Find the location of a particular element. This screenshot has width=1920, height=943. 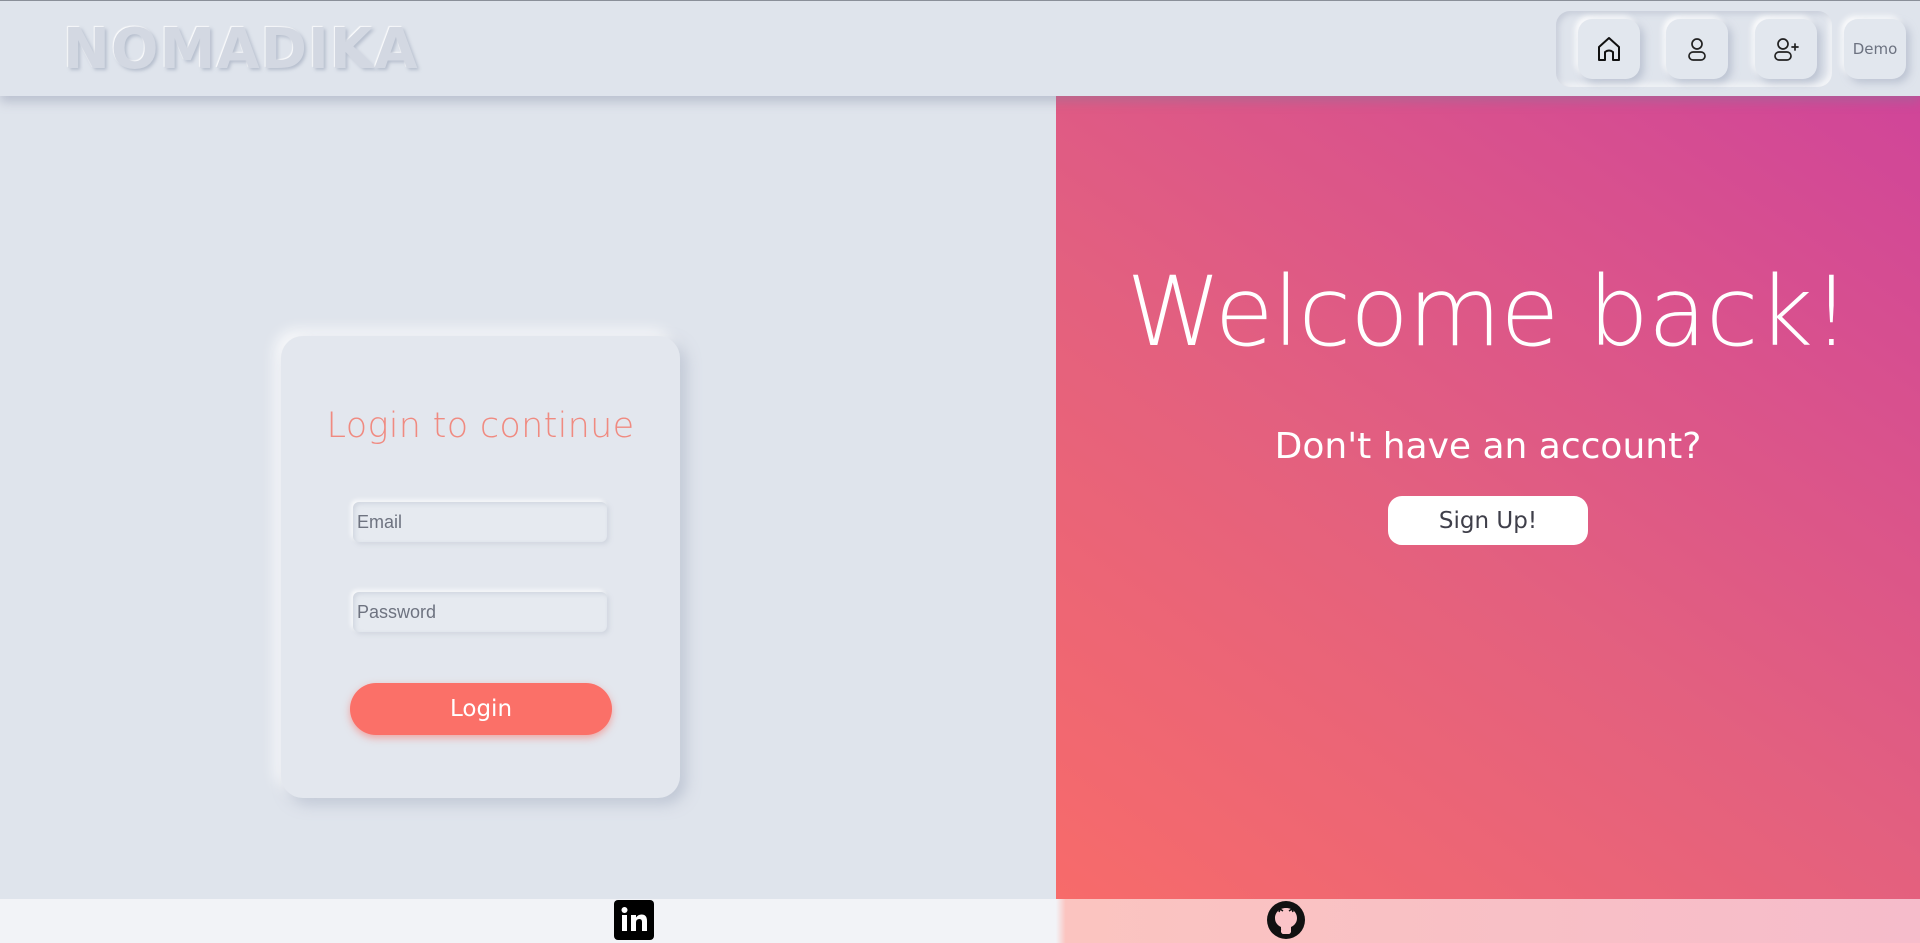

user-icon is located at coordinates (1697, 49).